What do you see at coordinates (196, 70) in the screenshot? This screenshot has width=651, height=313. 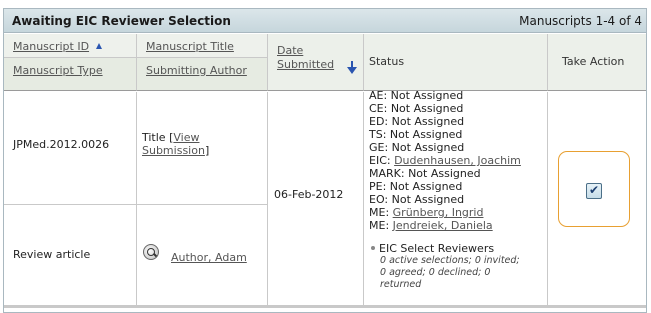 I see `sort-submitting-author-link: Submitting Author` at bounding box center [196, 70].